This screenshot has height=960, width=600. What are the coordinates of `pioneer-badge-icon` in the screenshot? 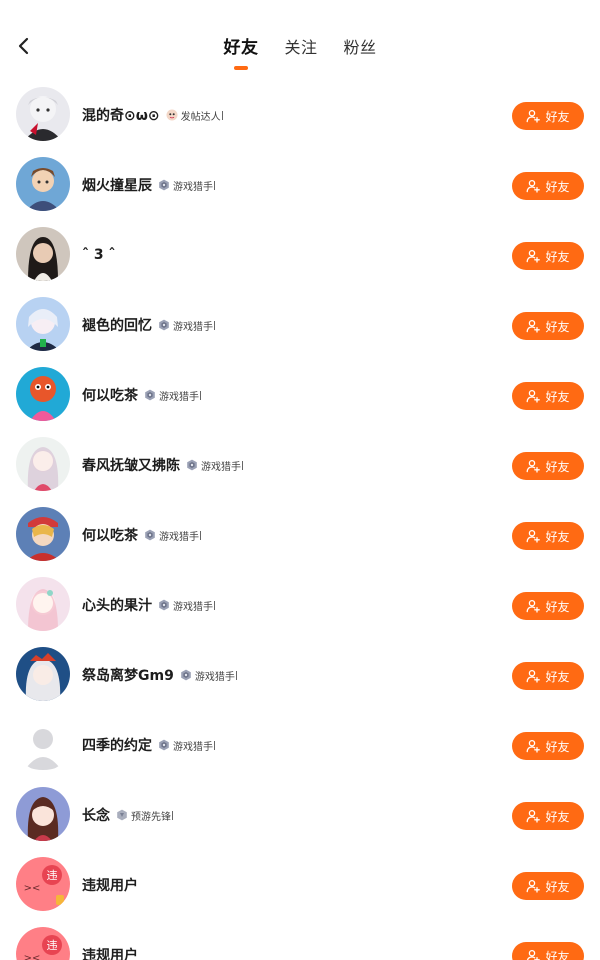 It's located at (123, 815).